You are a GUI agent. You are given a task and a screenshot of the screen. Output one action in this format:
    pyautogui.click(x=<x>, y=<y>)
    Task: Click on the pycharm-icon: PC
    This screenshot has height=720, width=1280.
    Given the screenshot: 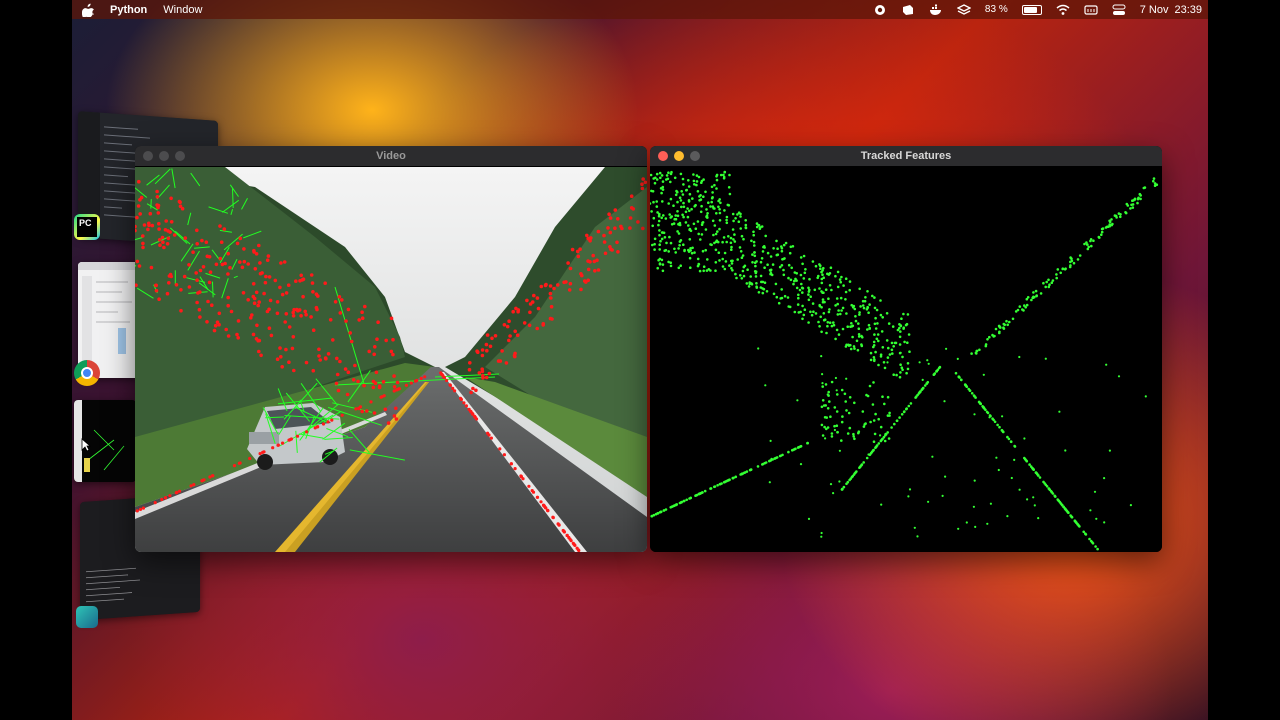 What is the action you would take?
    pyautogui.click(x=87, y=227)
    